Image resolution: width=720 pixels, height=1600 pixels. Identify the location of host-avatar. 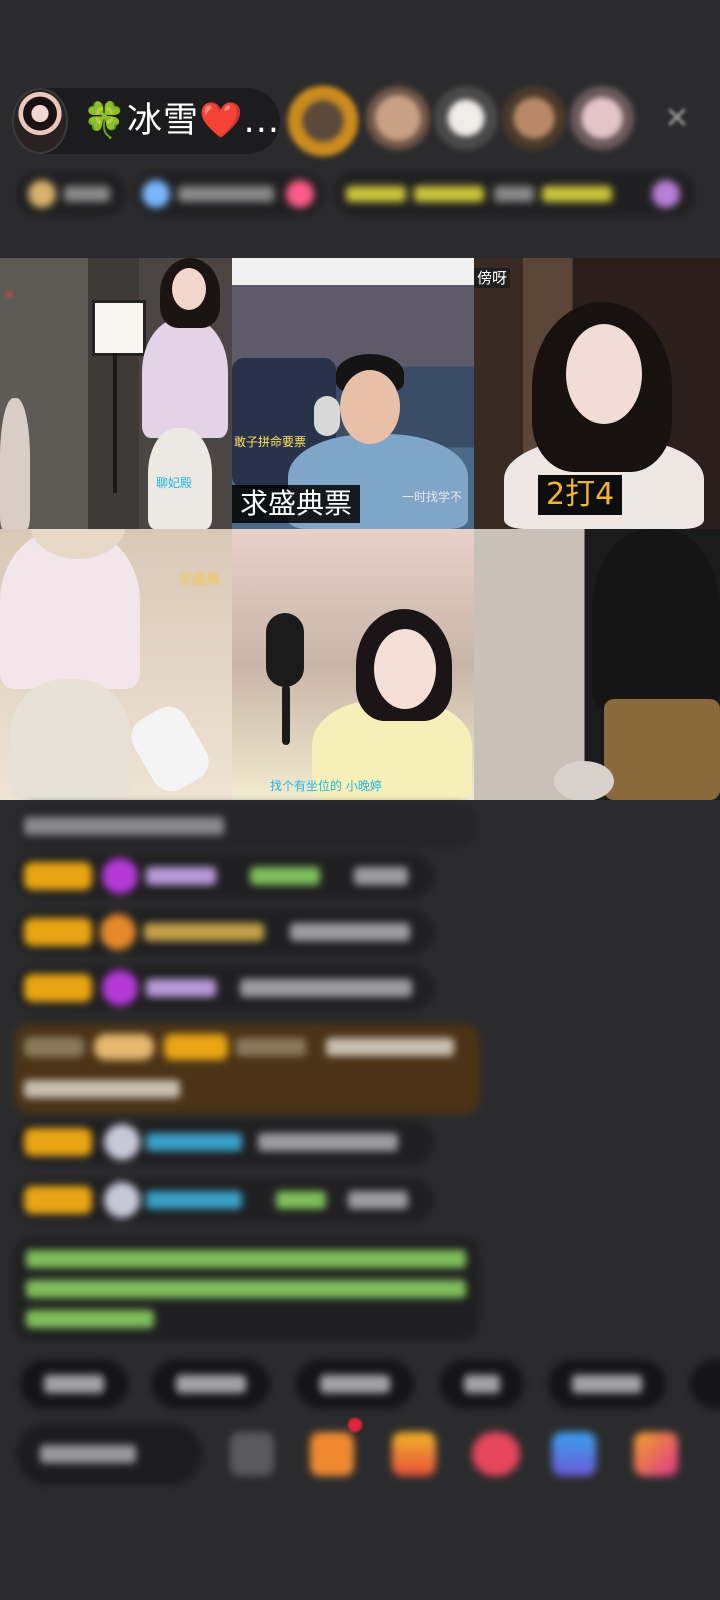
(40, 121).